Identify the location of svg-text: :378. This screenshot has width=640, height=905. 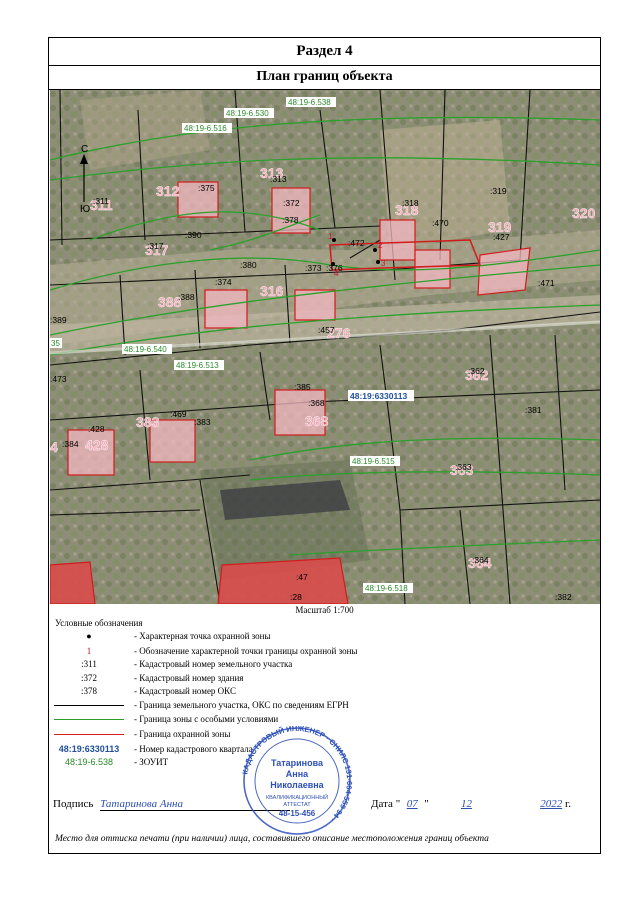
(290, 220).